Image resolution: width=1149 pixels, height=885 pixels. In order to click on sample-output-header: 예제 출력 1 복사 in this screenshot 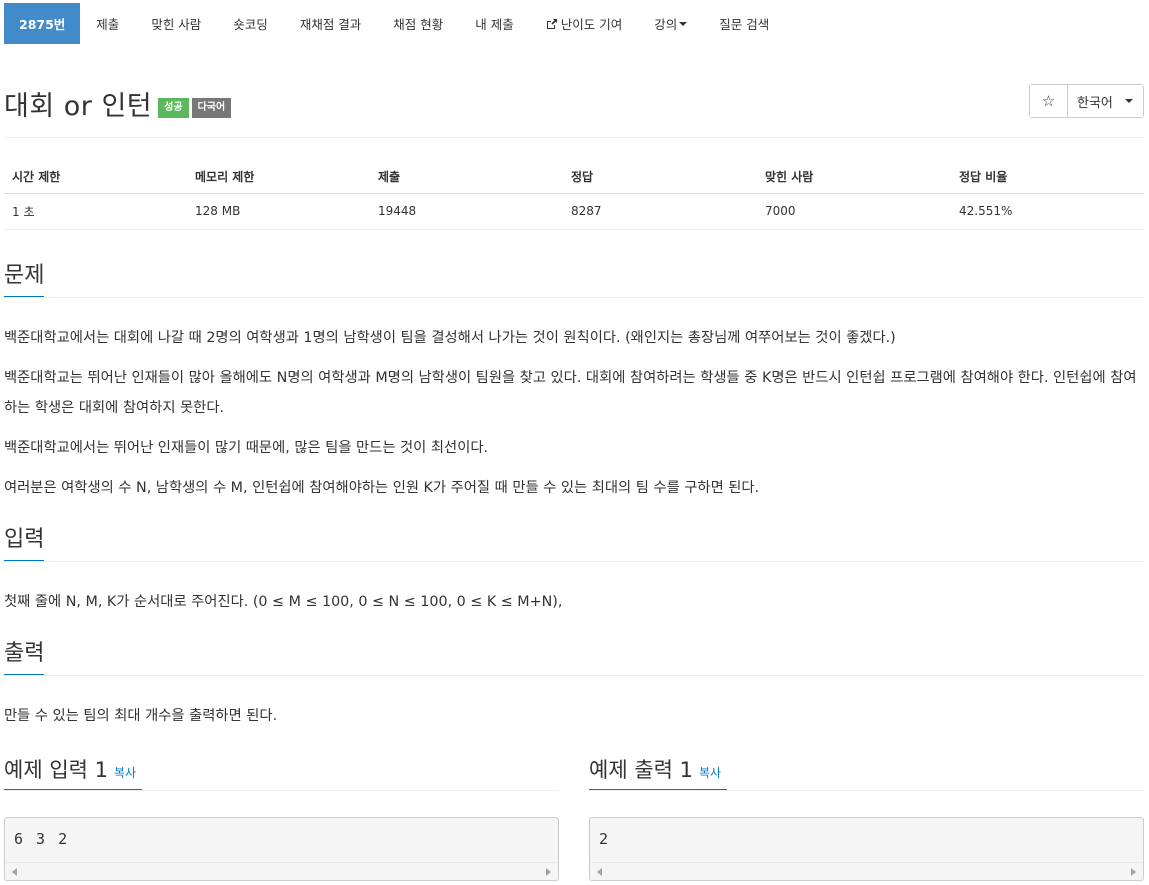, I will do `click(655, 769)`.